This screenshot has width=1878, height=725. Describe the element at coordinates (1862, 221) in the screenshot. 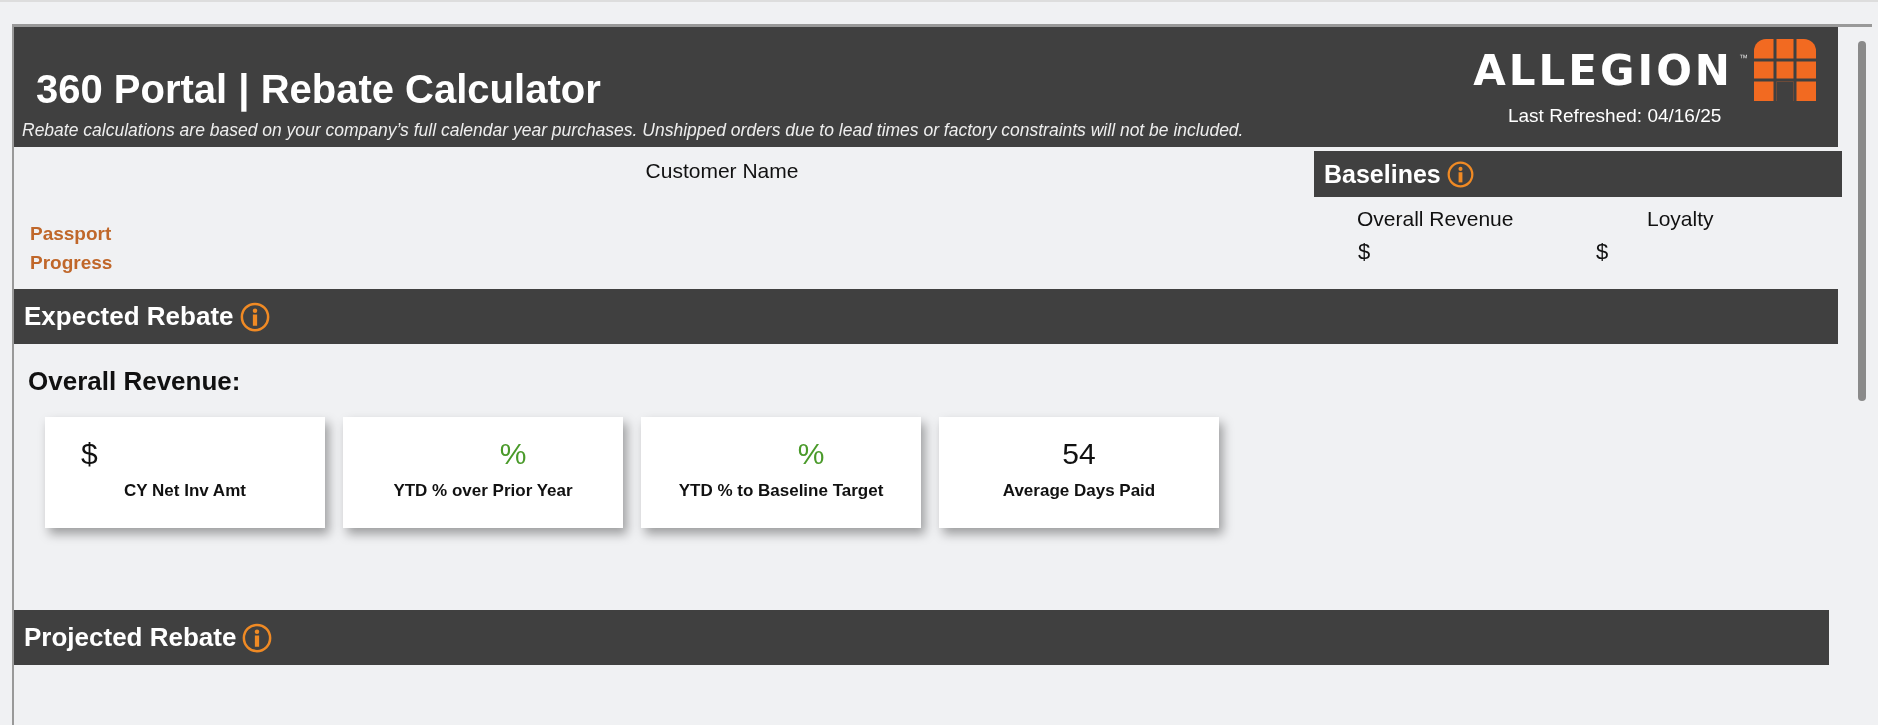

I see `scrollbar` at that location.